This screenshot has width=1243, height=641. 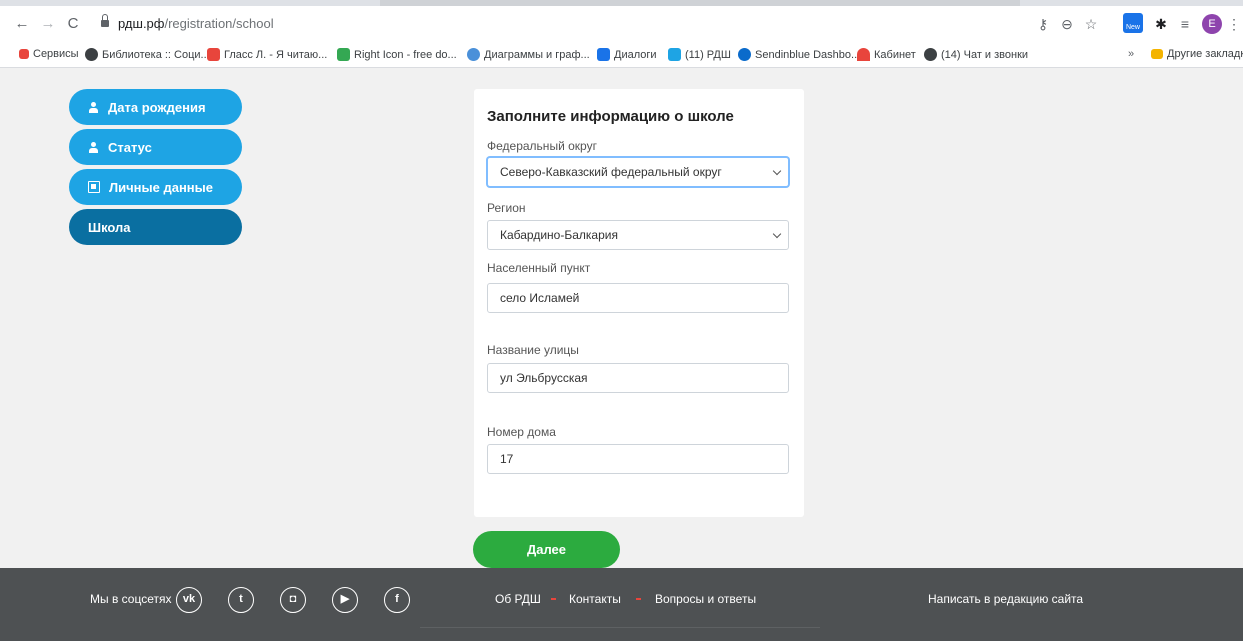 I want to click on house-input: 17, so click(x=638, y=459).